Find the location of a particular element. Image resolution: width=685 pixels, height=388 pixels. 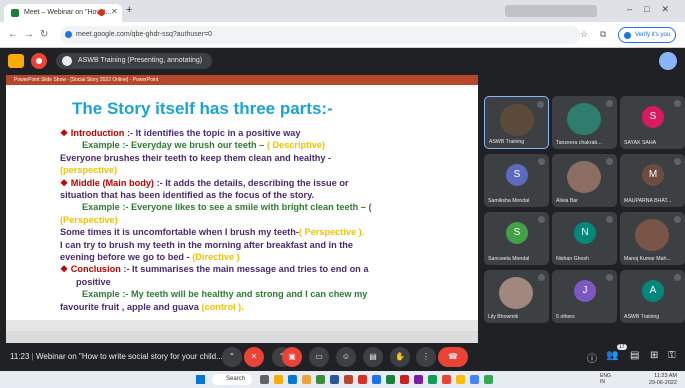

chrome-icon is located at coordinates (376, 379).